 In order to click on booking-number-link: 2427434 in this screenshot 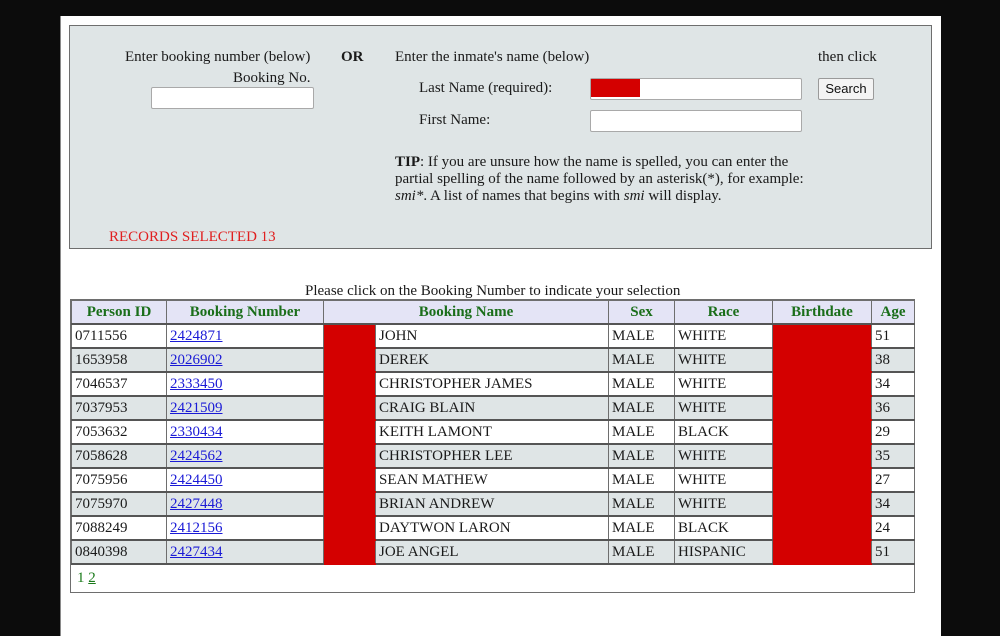, I will do `click(196, 552)`.